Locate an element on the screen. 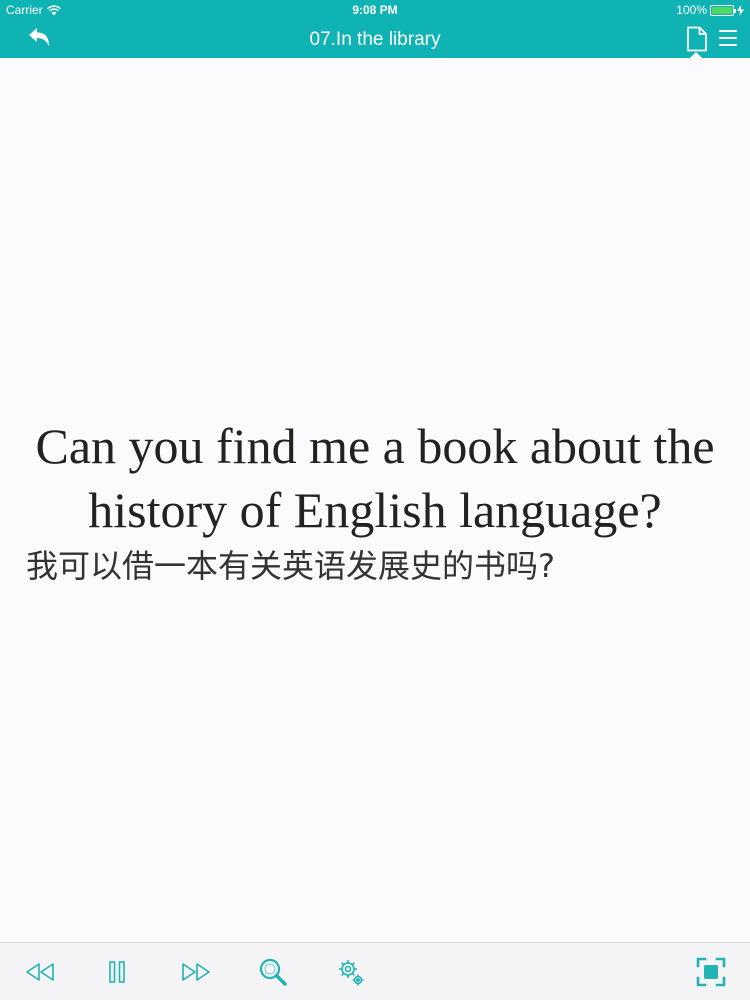  status-bar: Carrier 9:08 PM 100% is located at coordinates (375, 10).